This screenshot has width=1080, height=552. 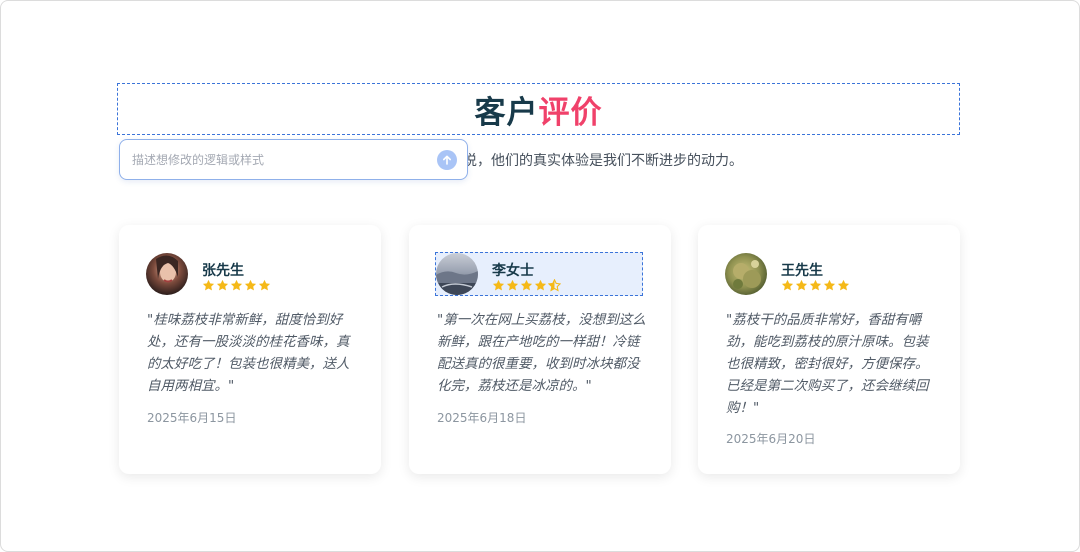 I want to click on half-star-icon, so click(x=554, y=285).